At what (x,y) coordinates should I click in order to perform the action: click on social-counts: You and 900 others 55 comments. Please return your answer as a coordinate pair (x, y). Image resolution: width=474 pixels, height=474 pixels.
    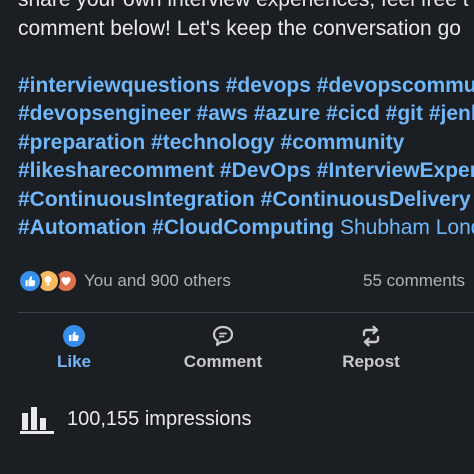
    Looking at the image, I should click on (246, 281).